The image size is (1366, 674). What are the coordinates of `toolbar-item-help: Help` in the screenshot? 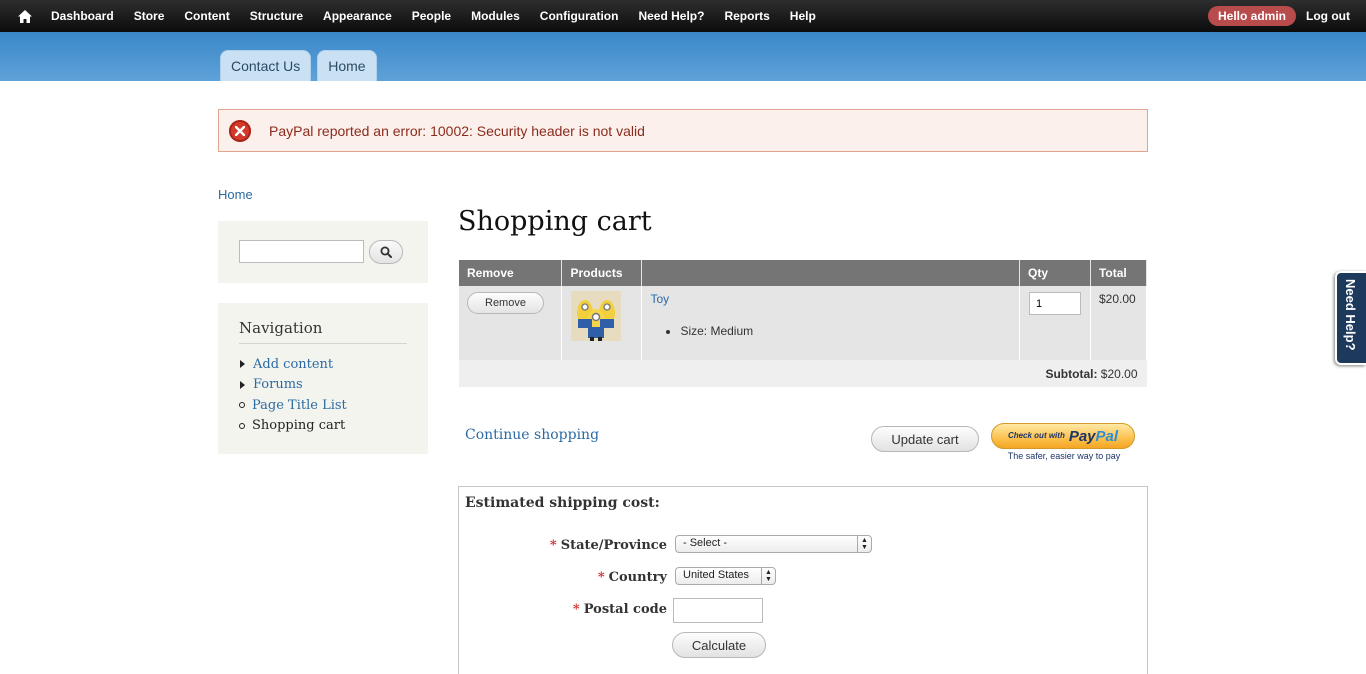 It's located at (803, 16).